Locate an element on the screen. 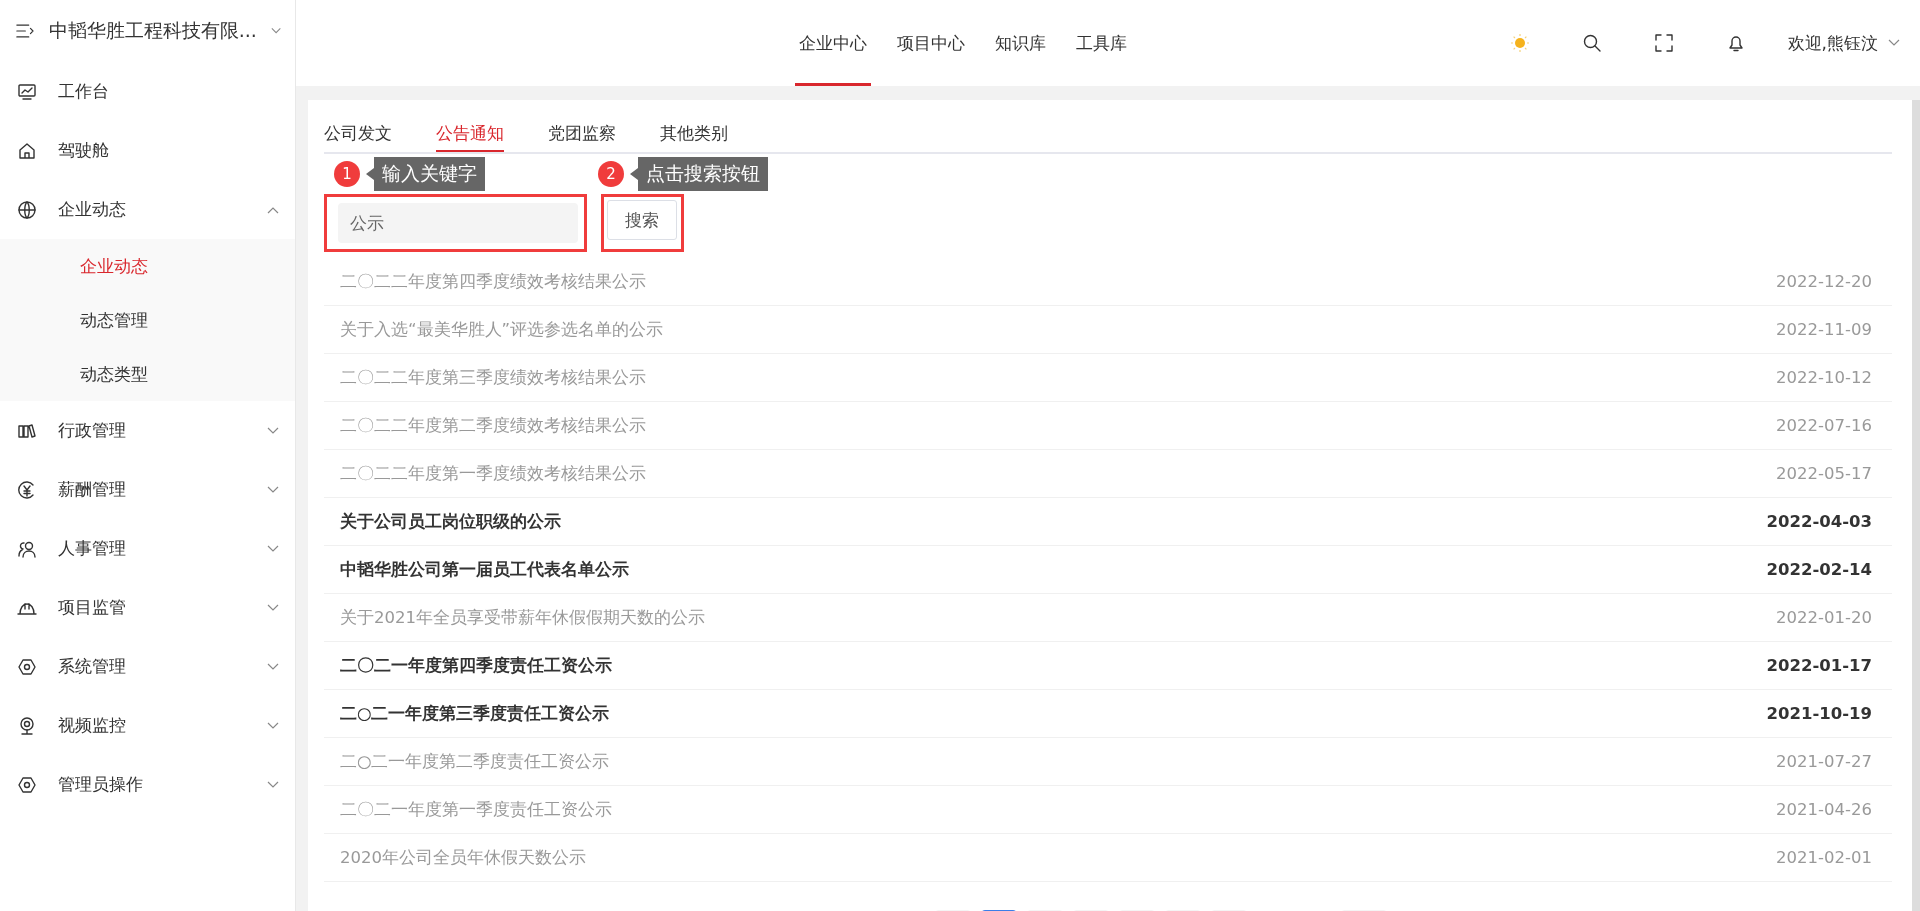  sidebar-item: 工作台 is located at coordinates (147, 91).